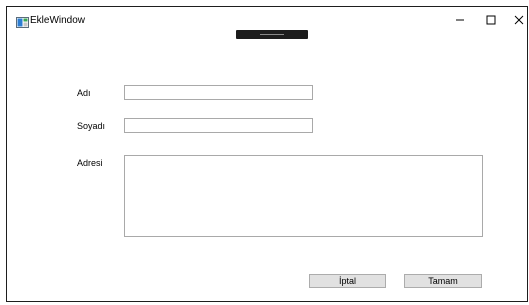  Describe the element at coordinates (58, 20) in the screenshot. I see `window-title: EkleWindow` at that location.